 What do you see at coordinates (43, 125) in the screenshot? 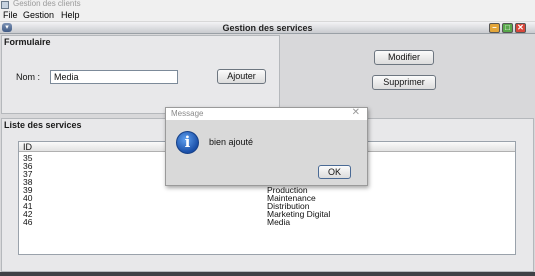
I see `list-section-title: Liste des services` at bounding box center [43, 125].